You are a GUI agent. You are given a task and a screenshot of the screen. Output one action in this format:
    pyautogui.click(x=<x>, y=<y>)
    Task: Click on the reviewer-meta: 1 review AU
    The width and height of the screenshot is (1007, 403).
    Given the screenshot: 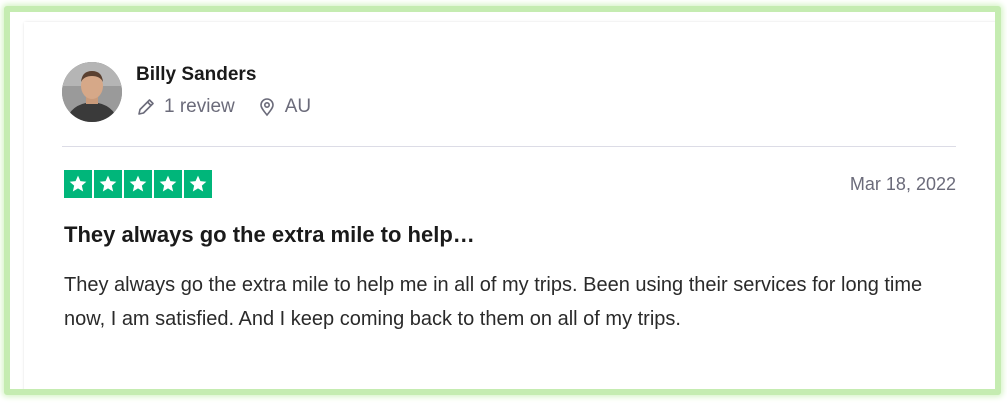 What is the action you would take?
    pyautogui.click(x=223, y=107)
    